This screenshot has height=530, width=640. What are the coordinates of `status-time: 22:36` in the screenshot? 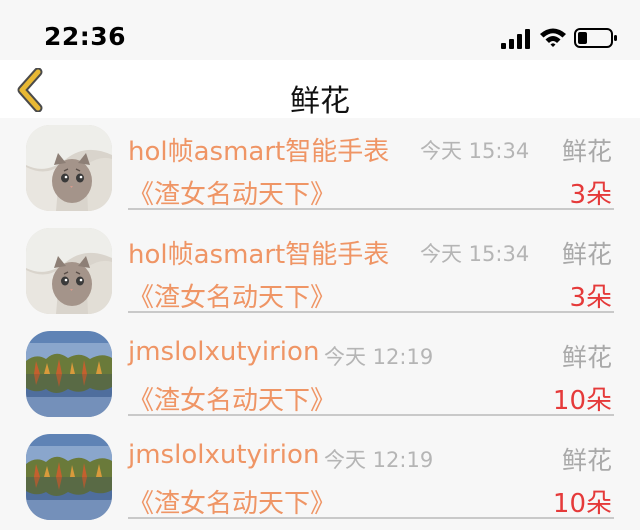 It's located at (85, 36).